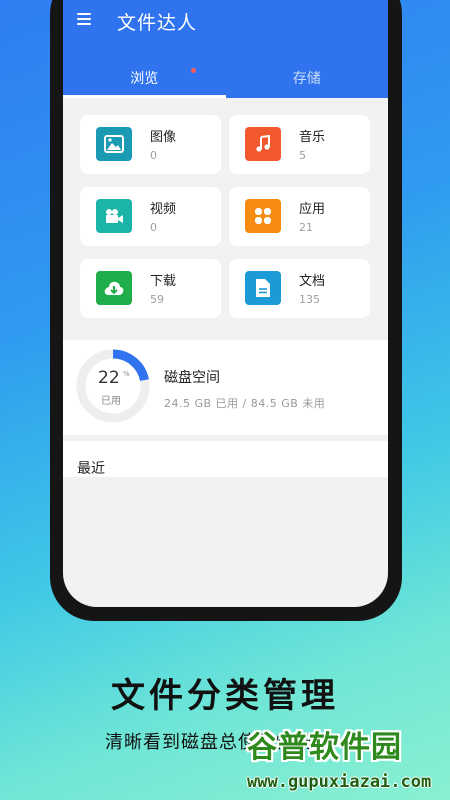  What do you see at coordinates (114, 288) in the screenshot?
I see `cloud-download-icon` at bounding box center [114, 288].